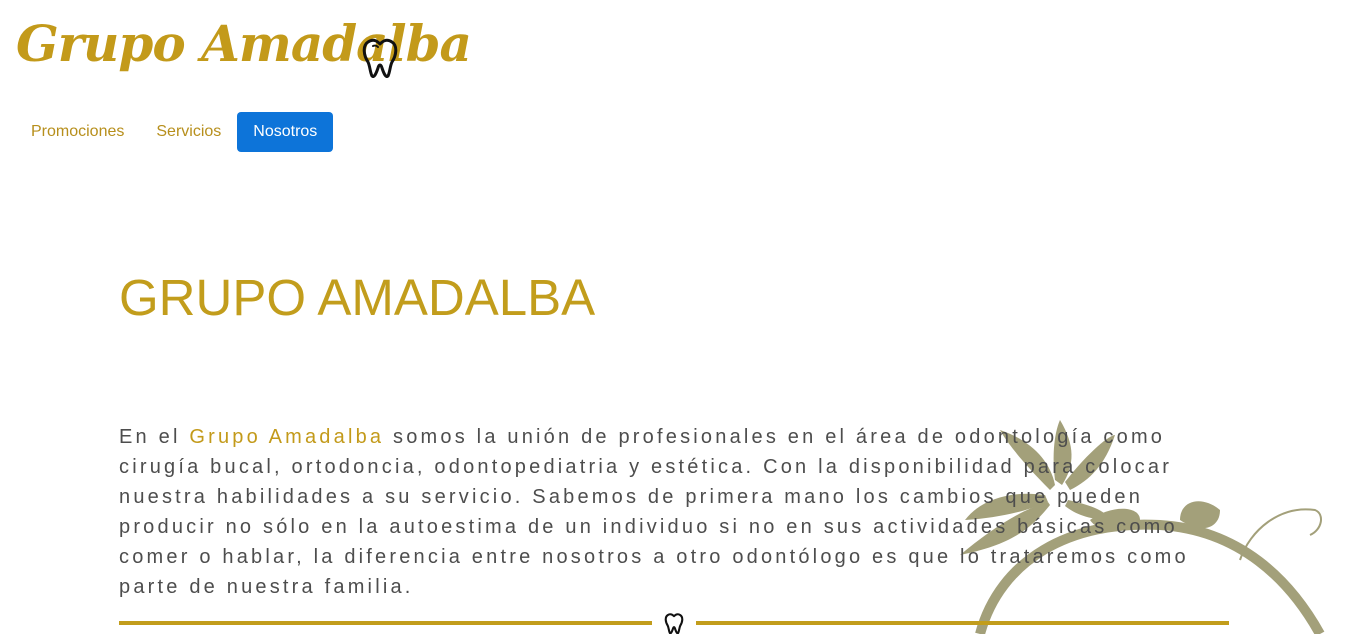 This screenshot has width=1348, height=634. What do you see at coordinates (385, 623) in the screenshot?
I see `divider-line-left` at bounding box center [385, 623].